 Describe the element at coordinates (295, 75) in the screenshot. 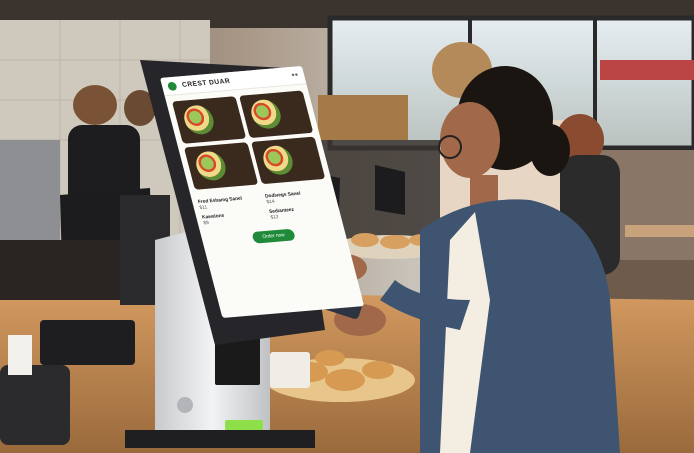

I see `cart-icon: ●●` at that location.